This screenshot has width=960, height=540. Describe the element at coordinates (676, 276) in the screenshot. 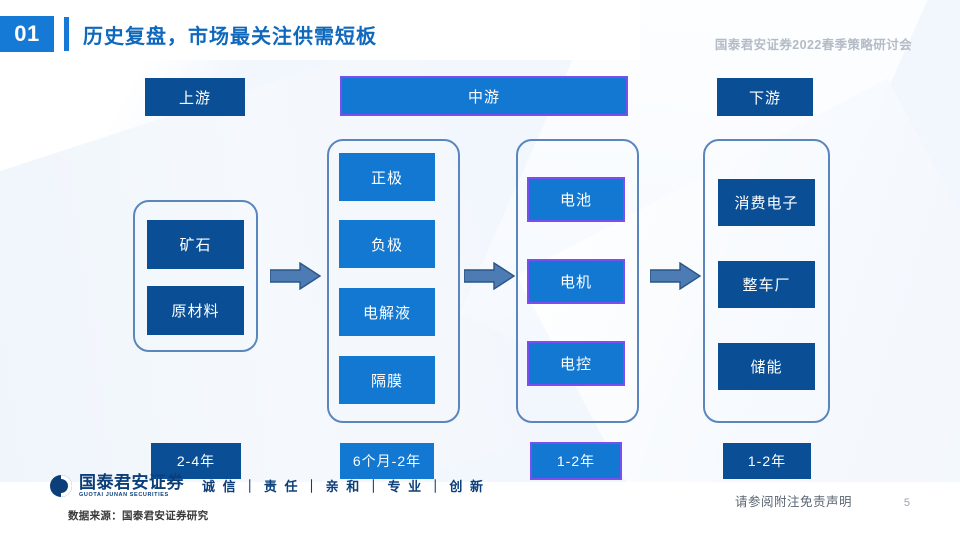

I see `arrow-devices-to-downstream` at that location.